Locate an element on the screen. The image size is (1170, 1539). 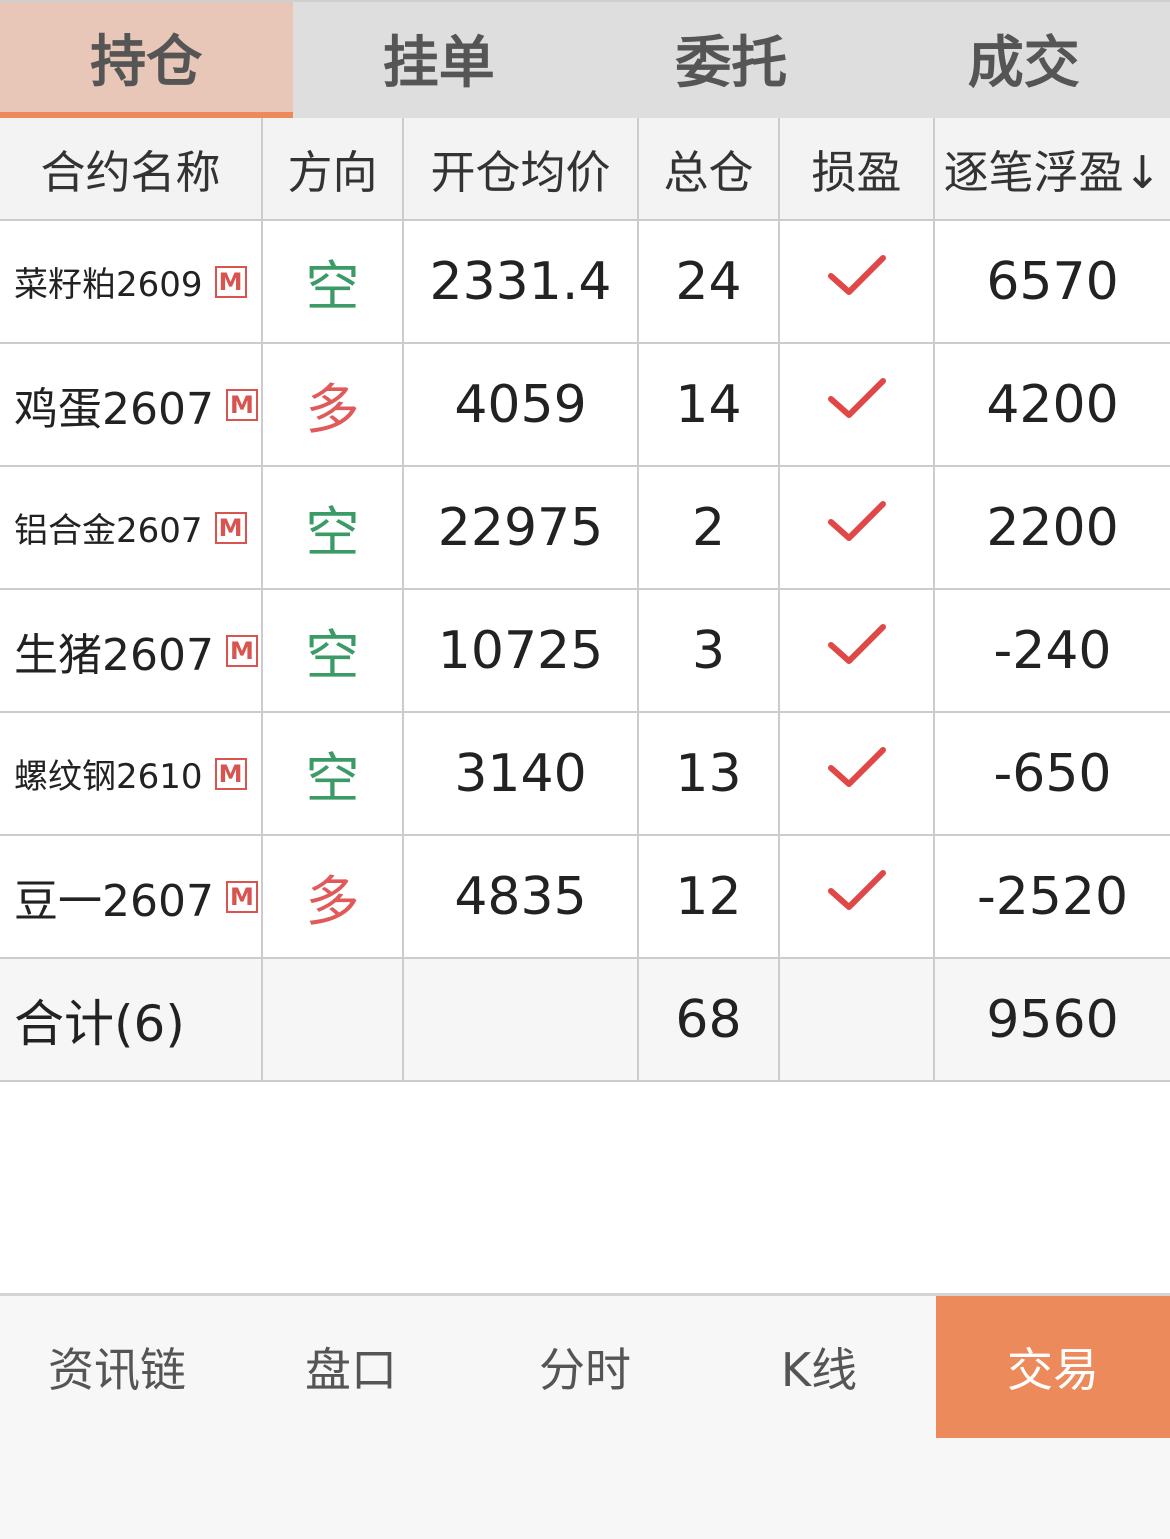
tab-pending-orders: 挂单 is located at coordinates (439, 60).